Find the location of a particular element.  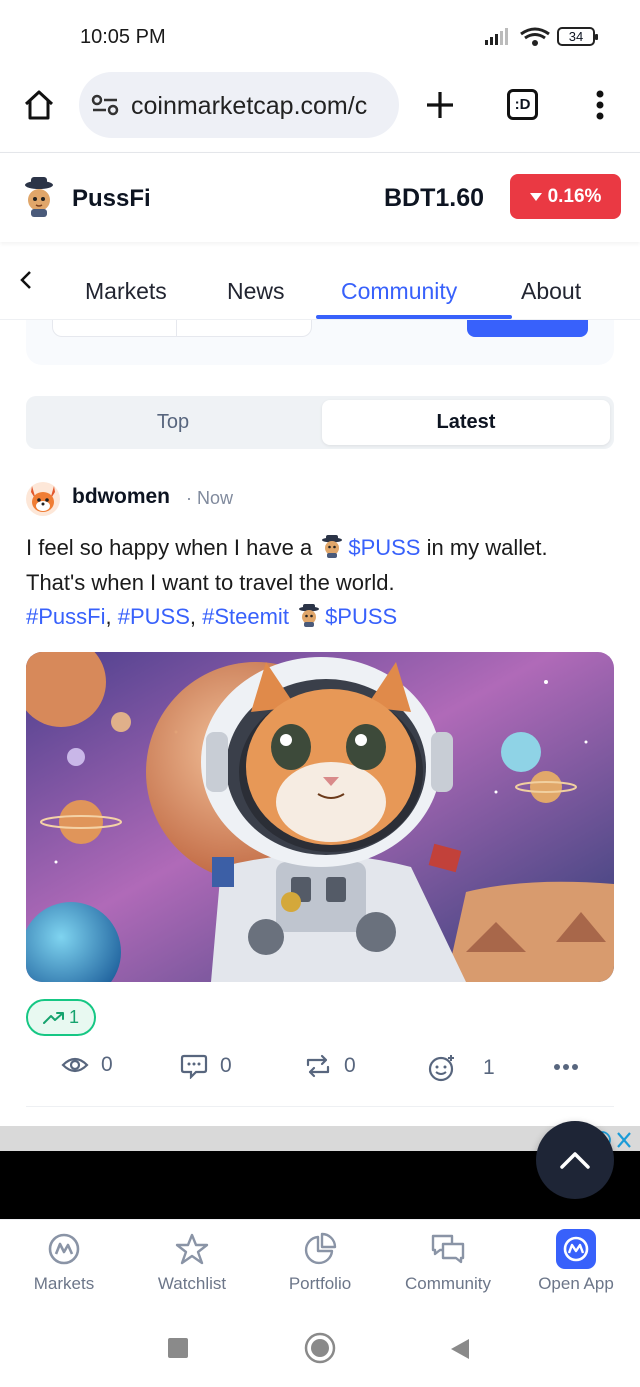

comment-icon is located at coordinates (194, 1066).